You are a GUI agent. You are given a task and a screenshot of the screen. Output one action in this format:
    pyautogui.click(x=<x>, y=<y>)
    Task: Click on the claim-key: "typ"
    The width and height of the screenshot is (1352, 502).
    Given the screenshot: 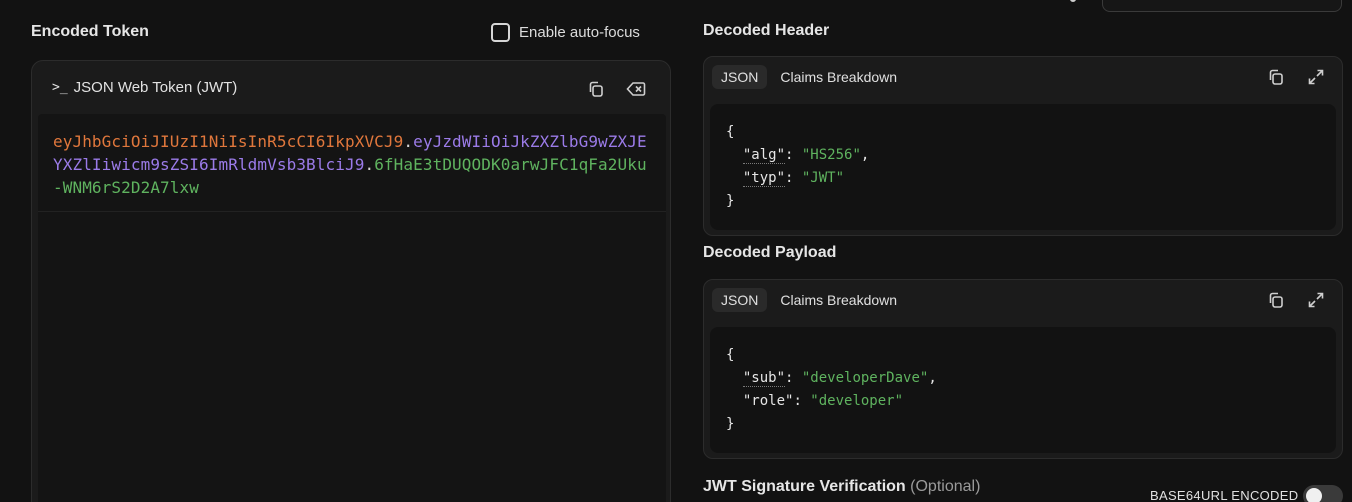 What is the action you would take?
    pyautogui.click(x=764, y=178)
    